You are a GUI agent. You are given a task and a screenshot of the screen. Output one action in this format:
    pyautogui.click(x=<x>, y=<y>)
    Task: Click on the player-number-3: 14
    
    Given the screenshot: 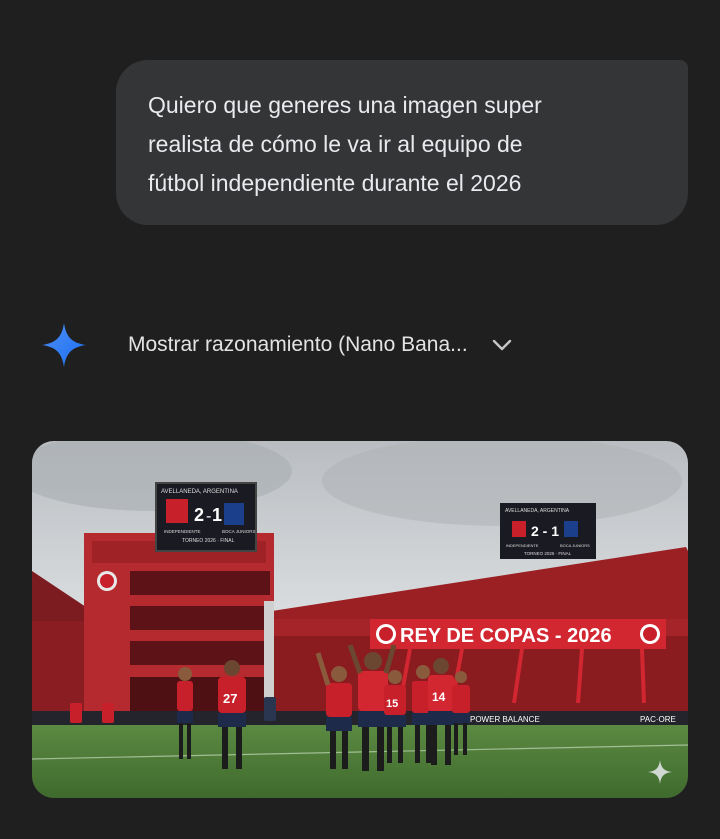 What is the action you would take?
    pyautogui.click(x=439, y=697)
    